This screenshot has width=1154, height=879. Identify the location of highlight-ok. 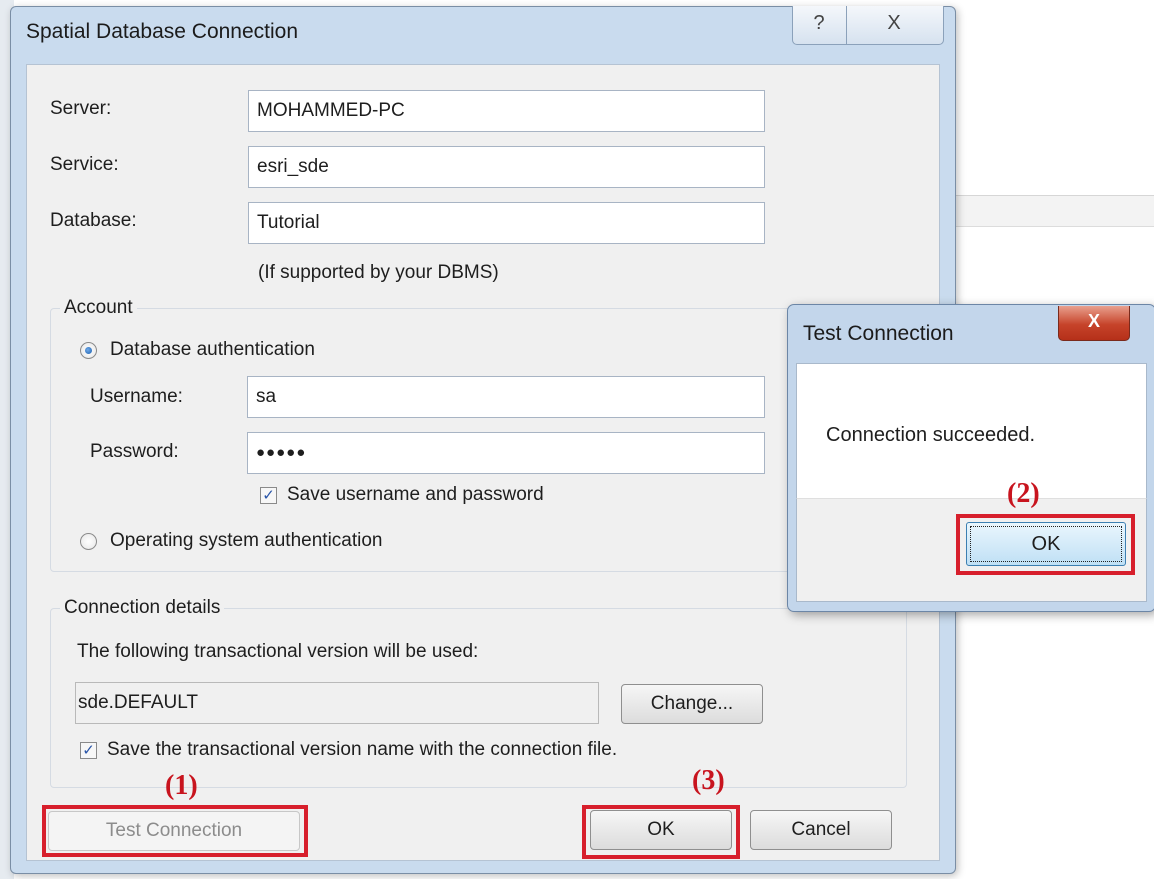
(661, 832).